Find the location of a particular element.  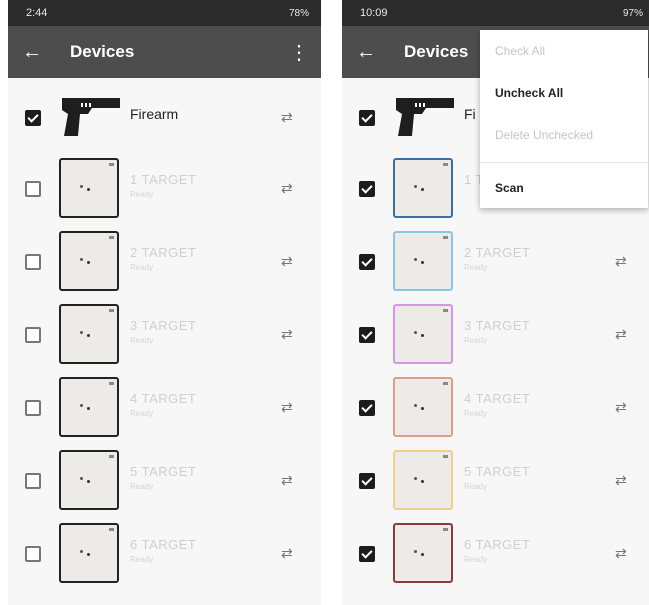

menu-item-check-all: Check All is located at coordinates (564, 51).